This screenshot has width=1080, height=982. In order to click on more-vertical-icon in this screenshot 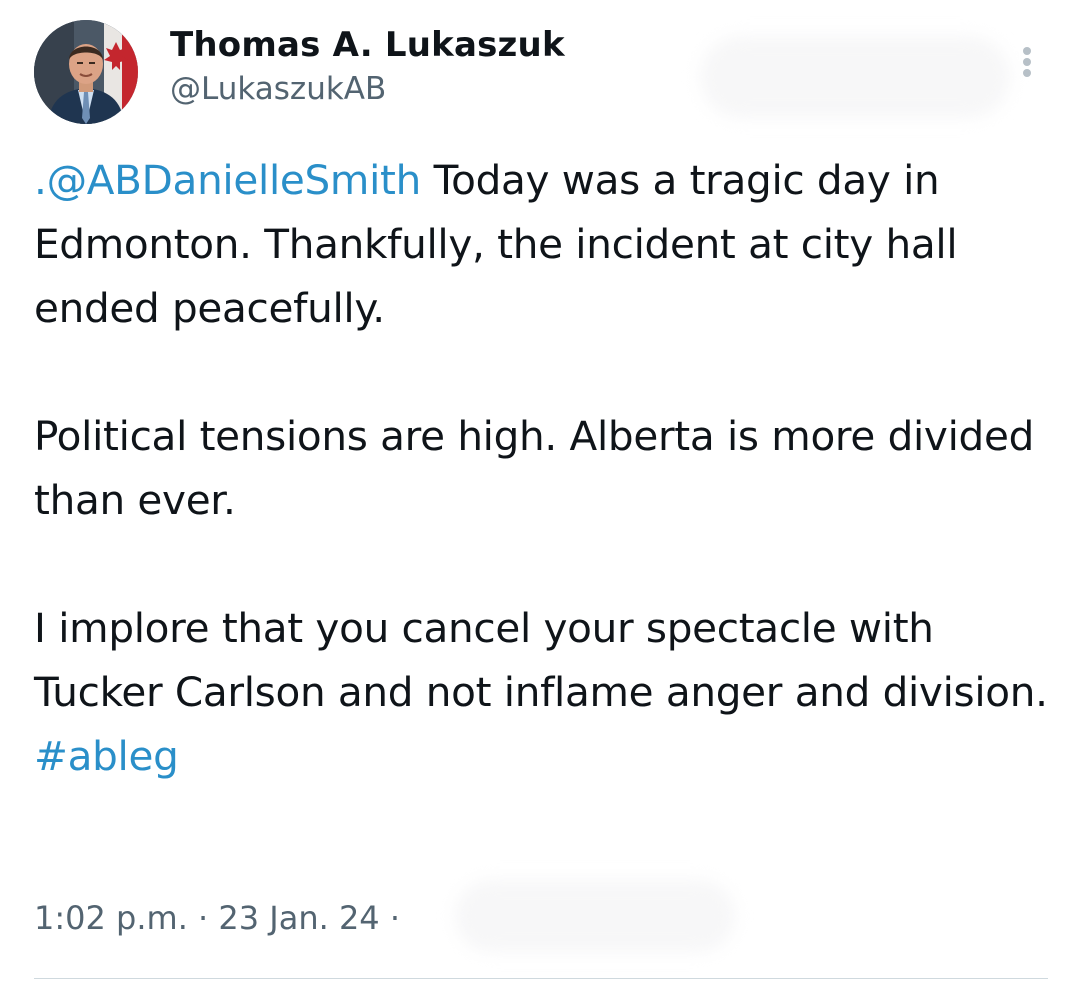, I will do `click(1027, 64)`.